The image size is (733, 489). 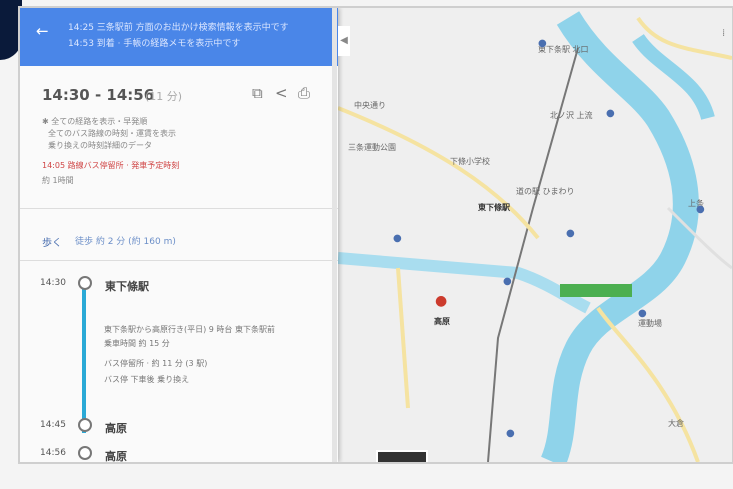 What do you see at coordinates (304, 93) in the screenshot?
I see `print-icon: ⎙` at bounding box center [304, 93].